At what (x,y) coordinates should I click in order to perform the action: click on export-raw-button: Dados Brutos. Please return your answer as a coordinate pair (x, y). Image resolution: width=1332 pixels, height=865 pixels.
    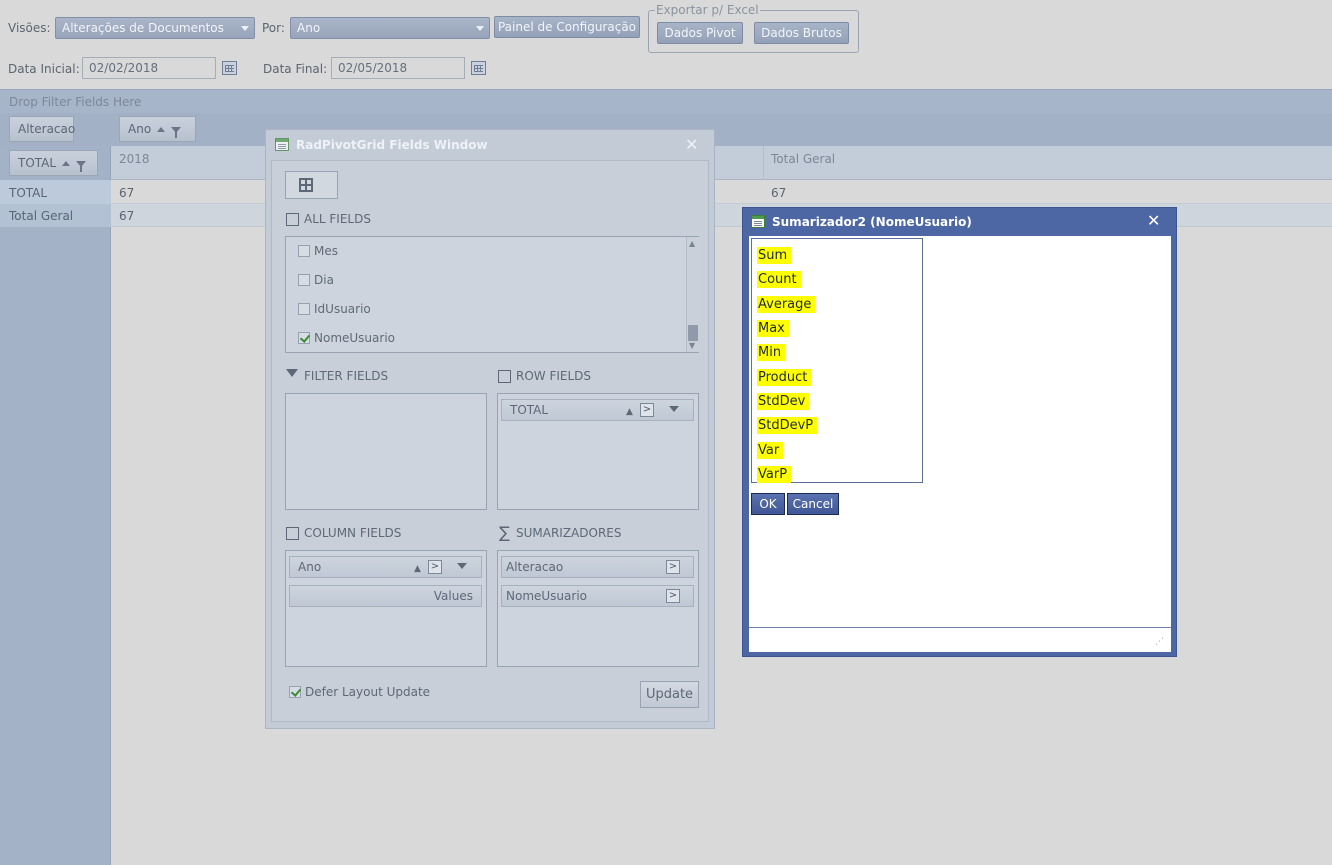
    Looking at the image, I should click on (801, 33).